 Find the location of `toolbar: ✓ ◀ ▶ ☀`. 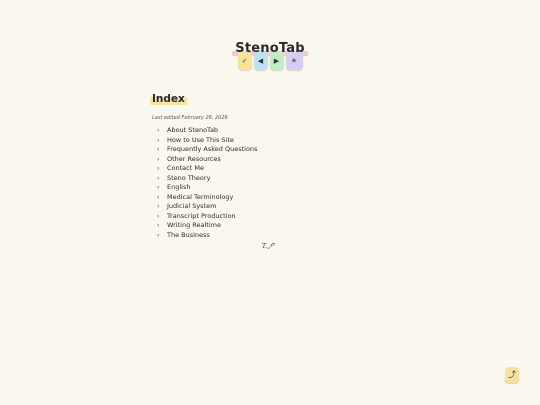

toolbar: ✓ ◀ ▶ ☀ is located at coordinates (270, 61).